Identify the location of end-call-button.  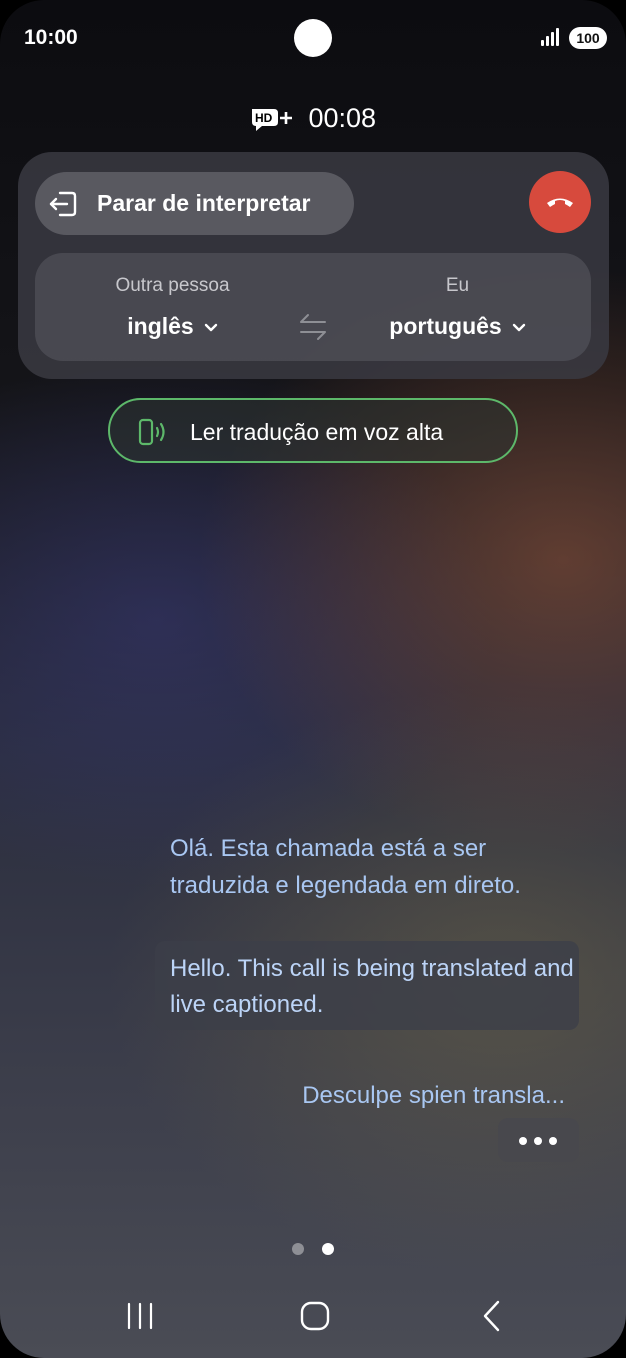
(560, 202).